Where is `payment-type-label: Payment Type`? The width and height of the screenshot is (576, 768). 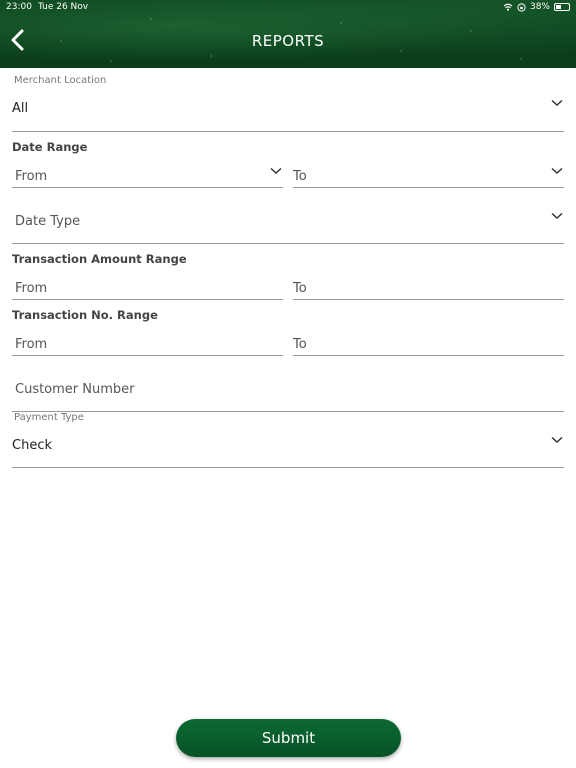 payment-type-label: Payment Type is located at coordinates (49, 417).